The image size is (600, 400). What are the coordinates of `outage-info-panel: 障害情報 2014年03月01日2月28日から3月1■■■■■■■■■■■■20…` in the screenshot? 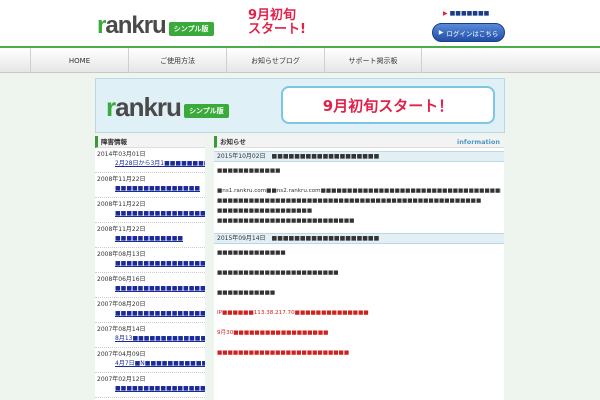 It's located at (150, 268).